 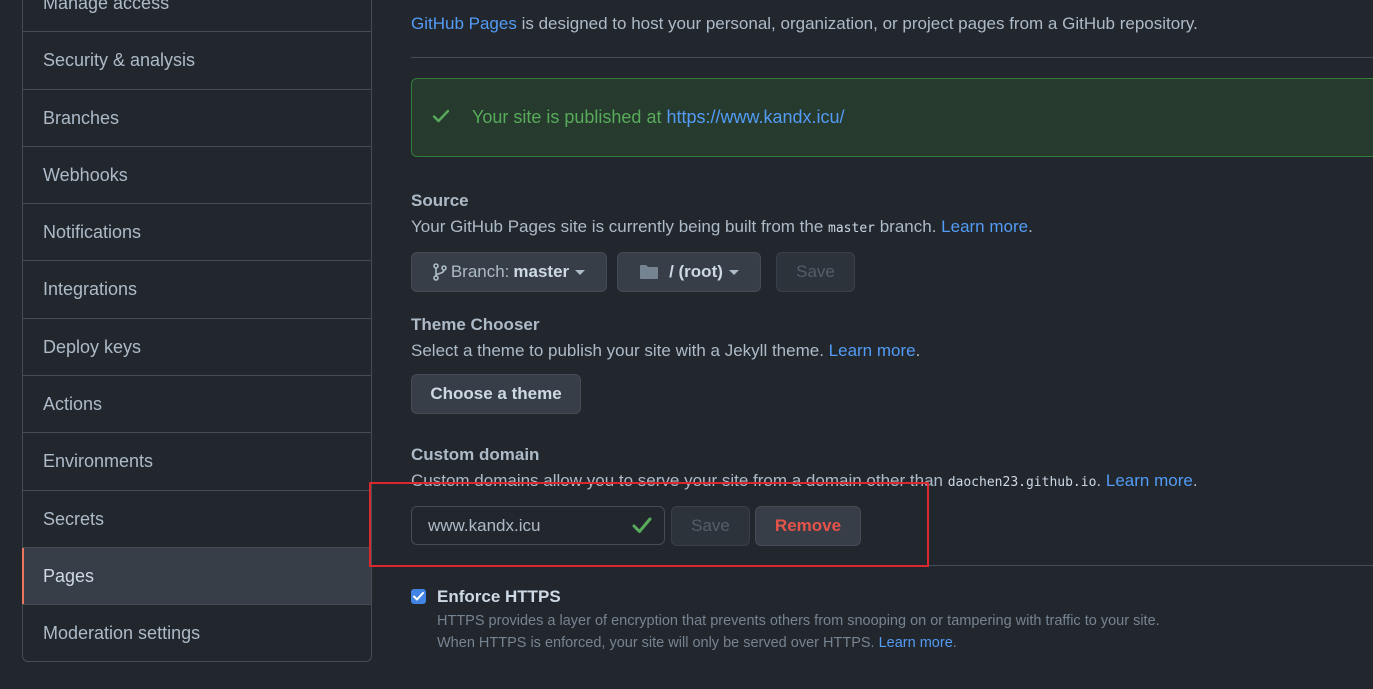 I want to click on published-text: Your site is published at, so click(x=567, y=117).